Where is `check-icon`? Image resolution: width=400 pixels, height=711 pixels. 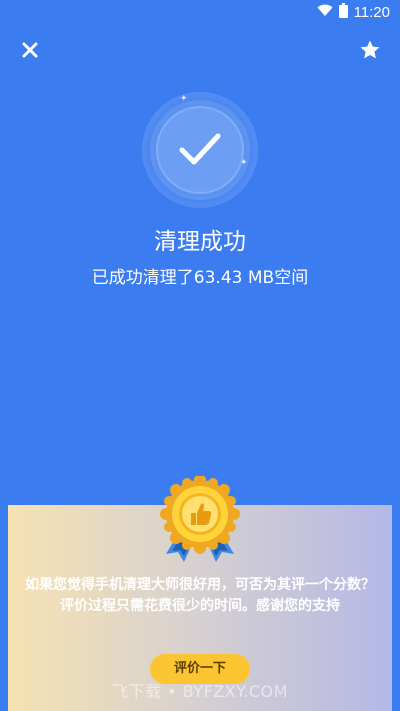
check-icon is located at coordinates (200, 149).